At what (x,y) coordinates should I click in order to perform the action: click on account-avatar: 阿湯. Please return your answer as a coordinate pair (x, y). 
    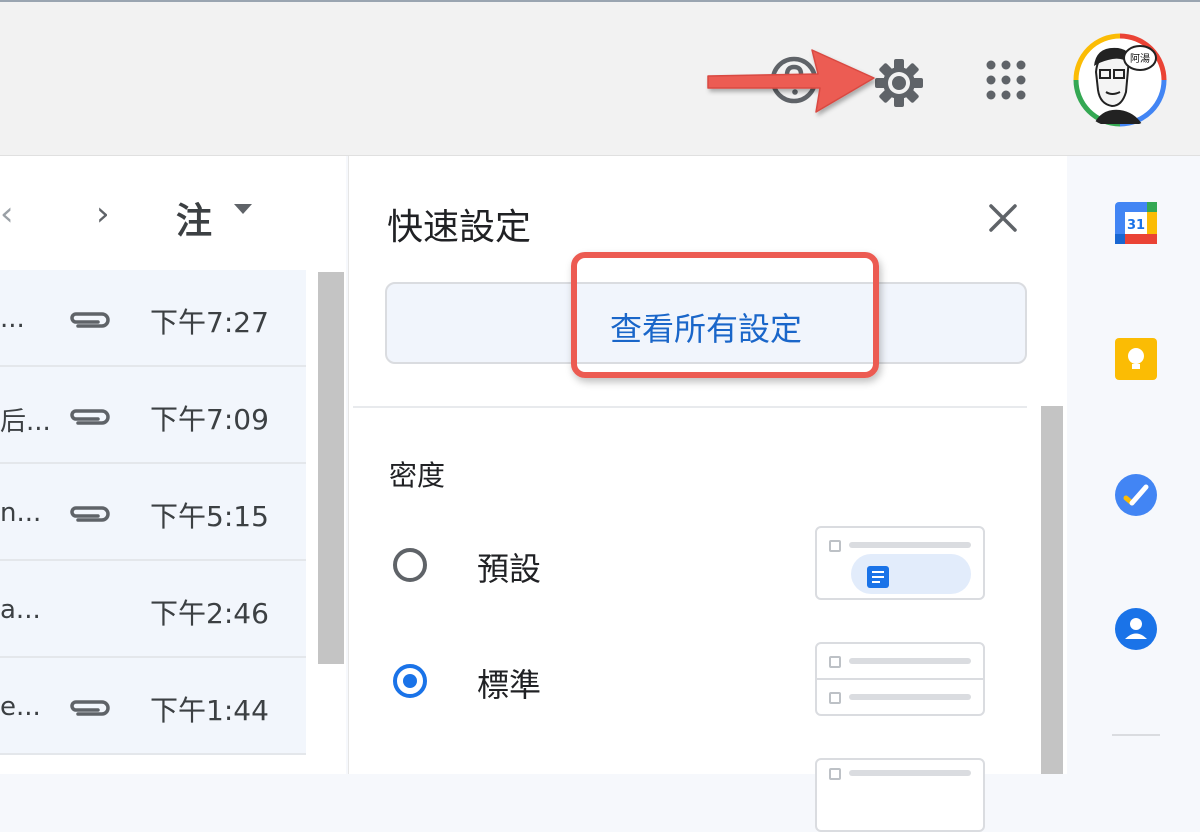
    Looking at the image, I should click on (1120, 80).